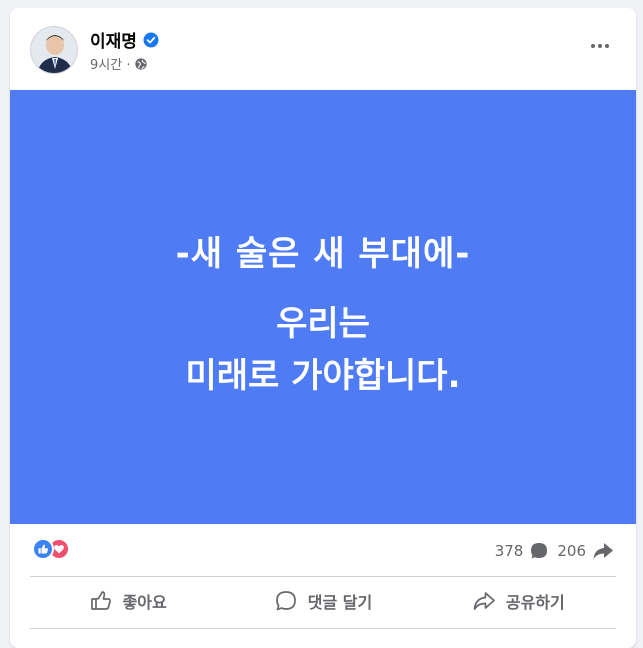 Image resolution: width=643 pixels, height=648 pixels. Describe the element at coordinates (323, 628) in the screenshot. I see `actions-divider` at that location.